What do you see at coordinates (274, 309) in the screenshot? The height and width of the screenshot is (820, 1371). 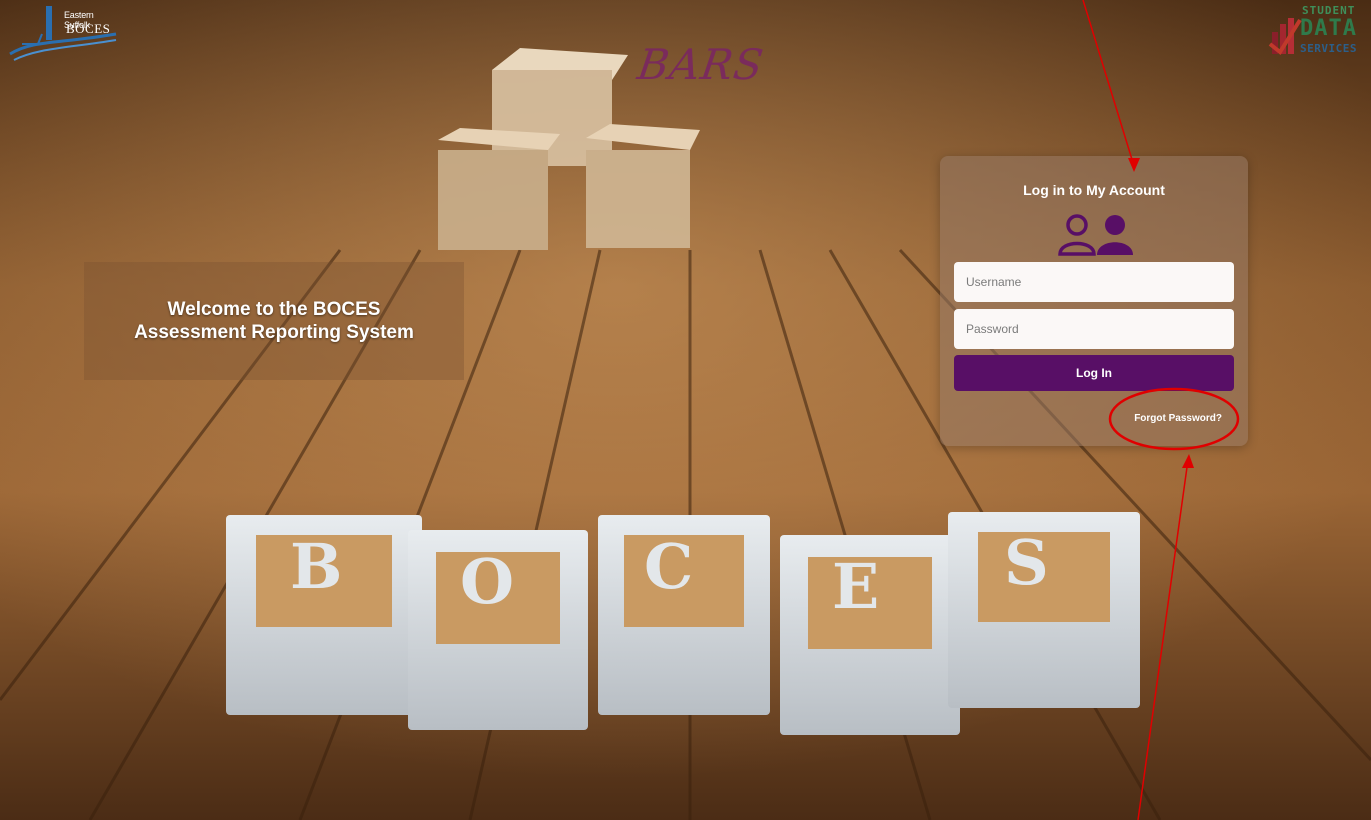 I see `welcome-line-1: Welcome to the BOCES` at bounding box center [274, 309].